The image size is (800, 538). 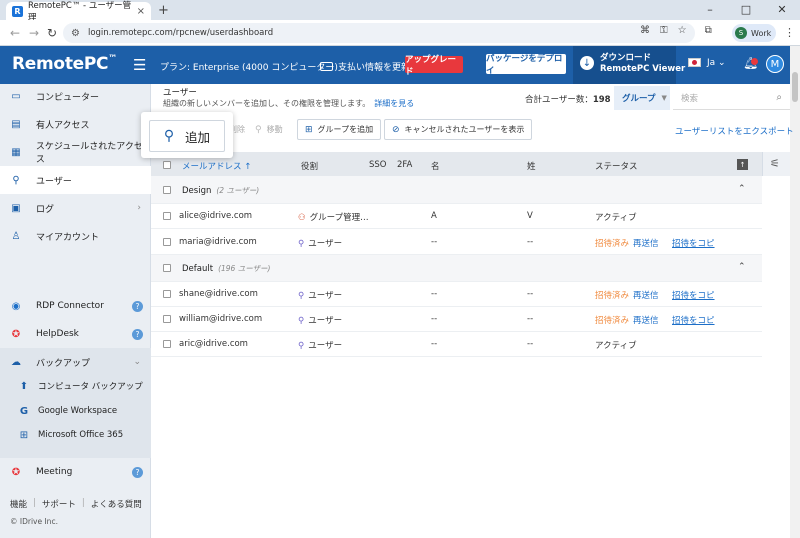 What do you see at coordinates (15, 33) in the screenshot?
I see `back-icon: ←` at bounding box center [15, 33].